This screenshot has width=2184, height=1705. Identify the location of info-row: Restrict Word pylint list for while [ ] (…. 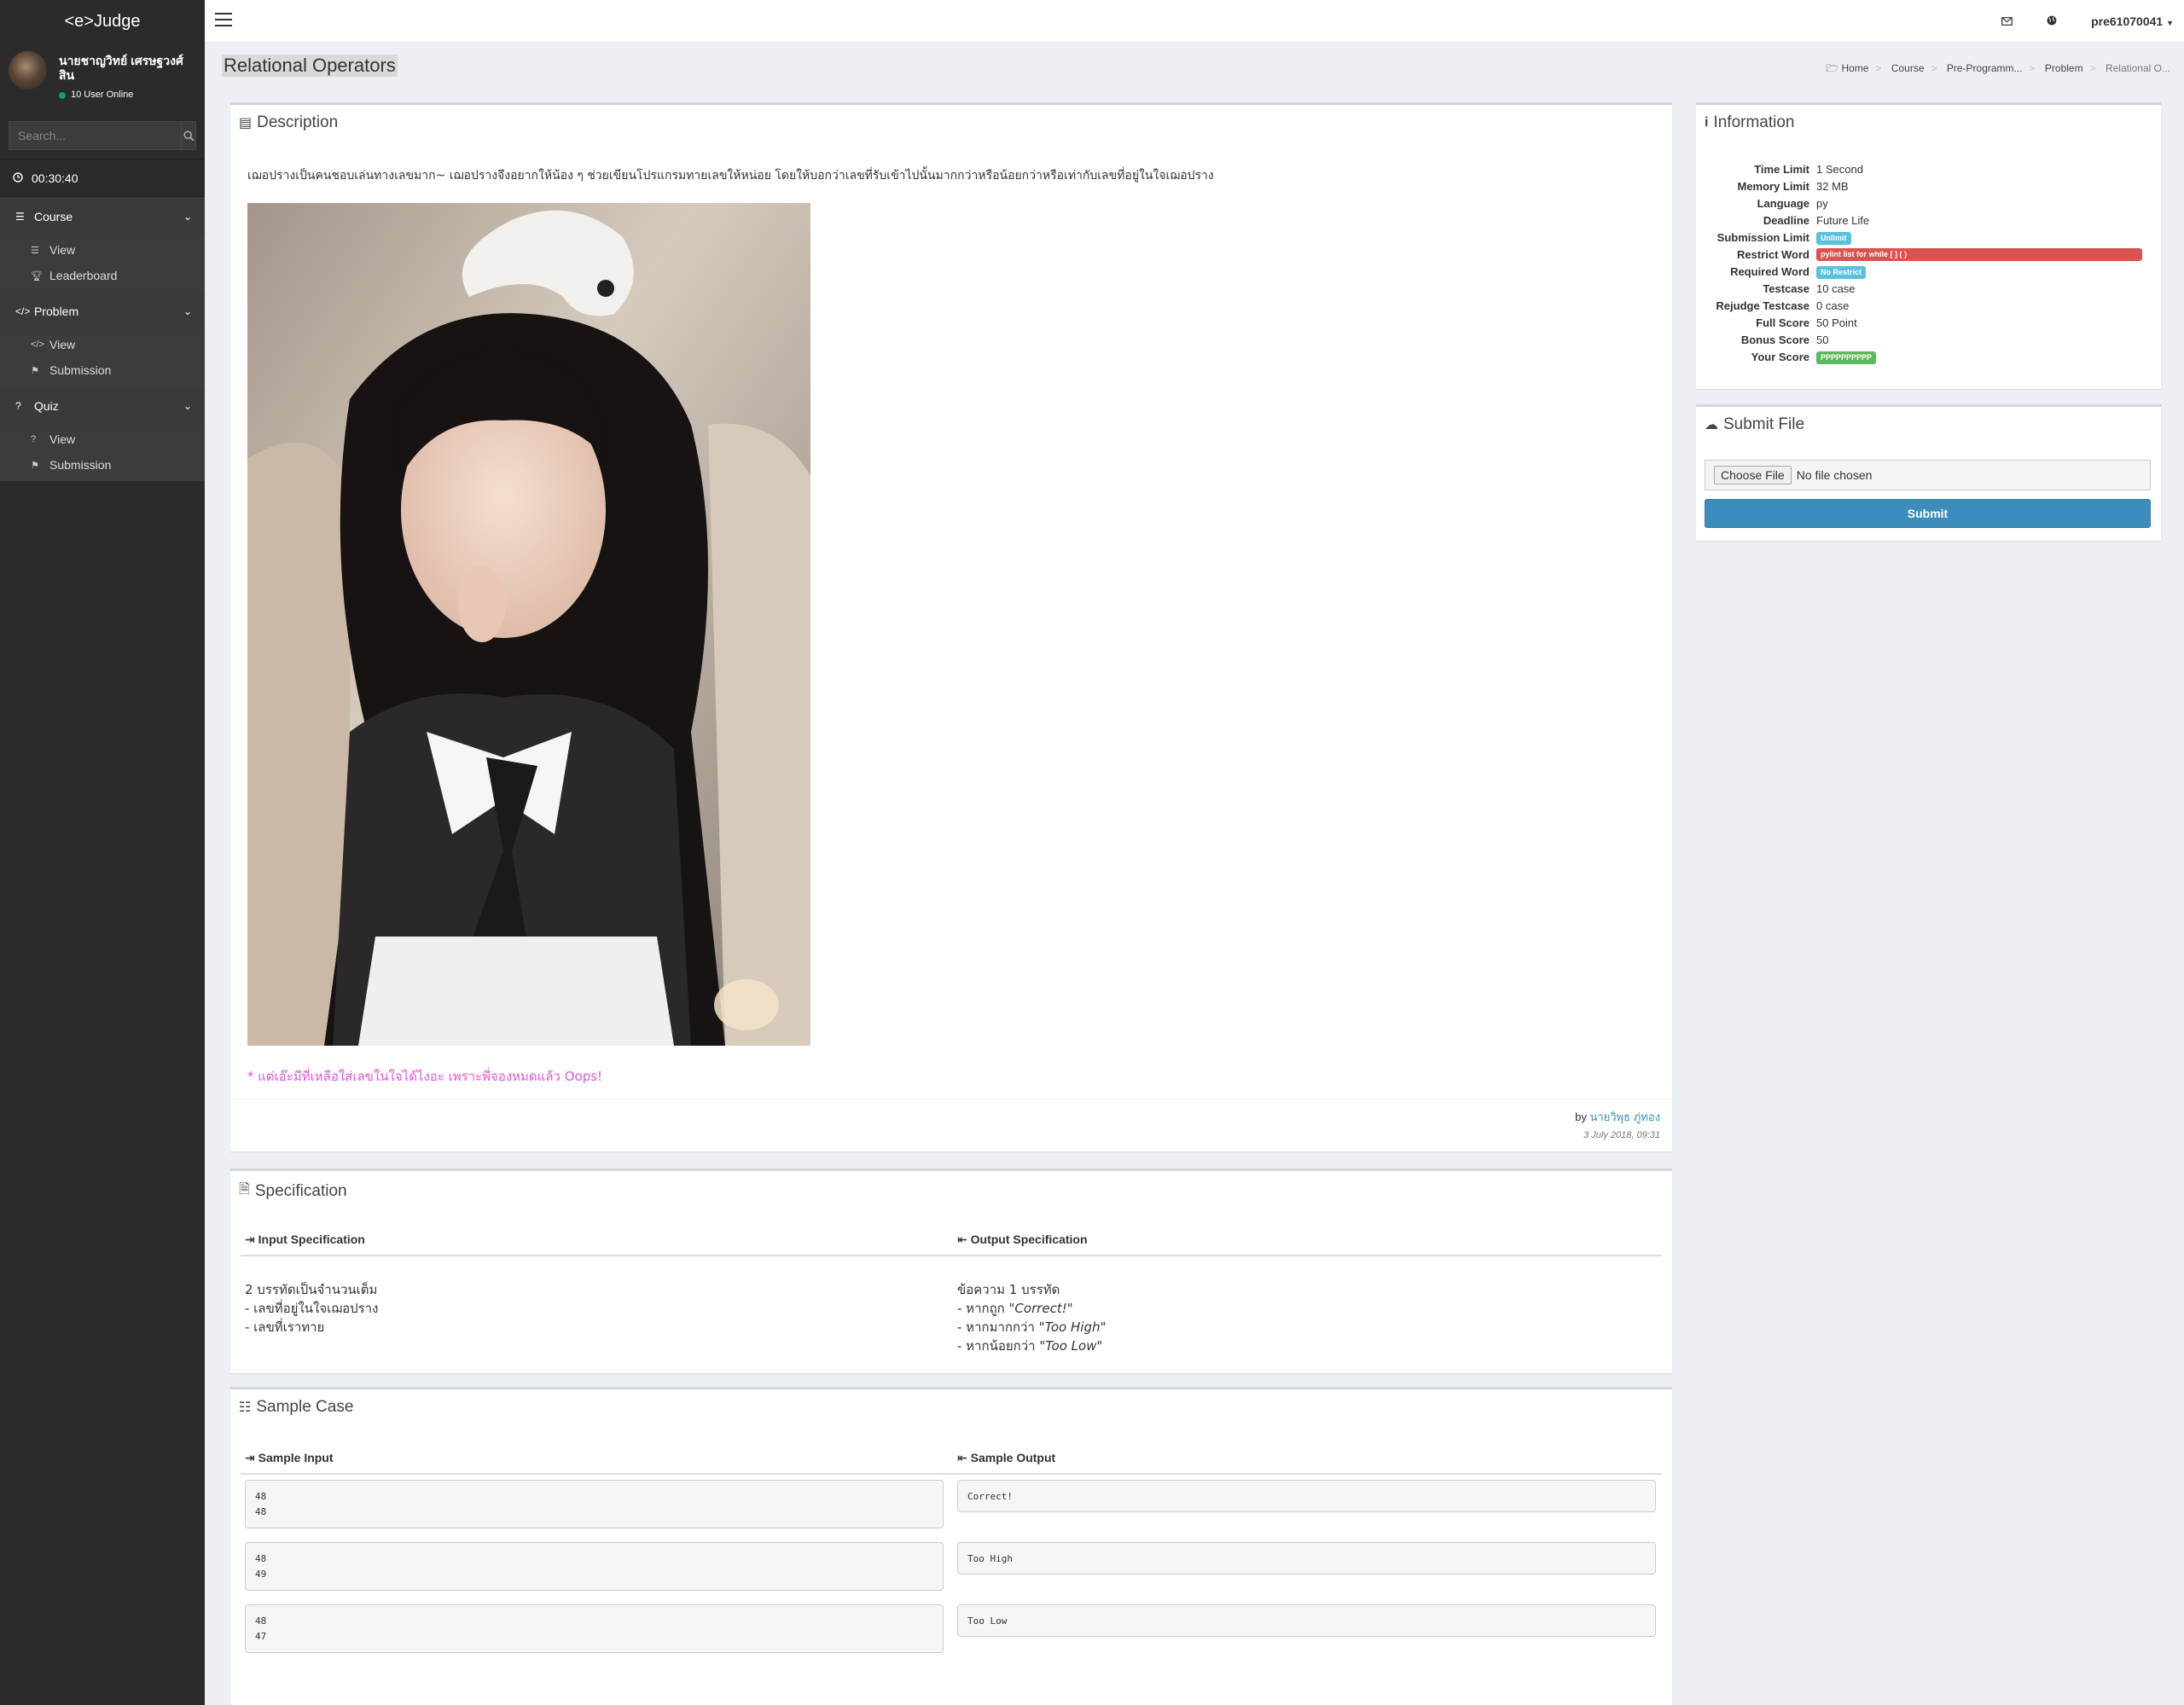
(1929, 254).